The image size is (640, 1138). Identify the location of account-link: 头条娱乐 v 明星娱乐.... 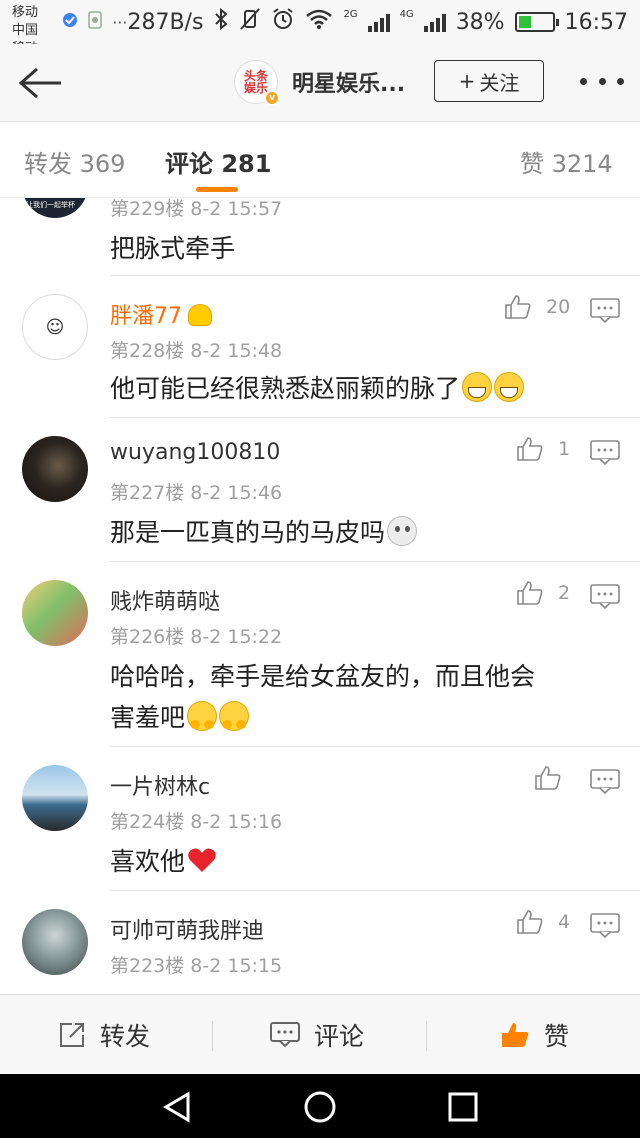
(320, 83).